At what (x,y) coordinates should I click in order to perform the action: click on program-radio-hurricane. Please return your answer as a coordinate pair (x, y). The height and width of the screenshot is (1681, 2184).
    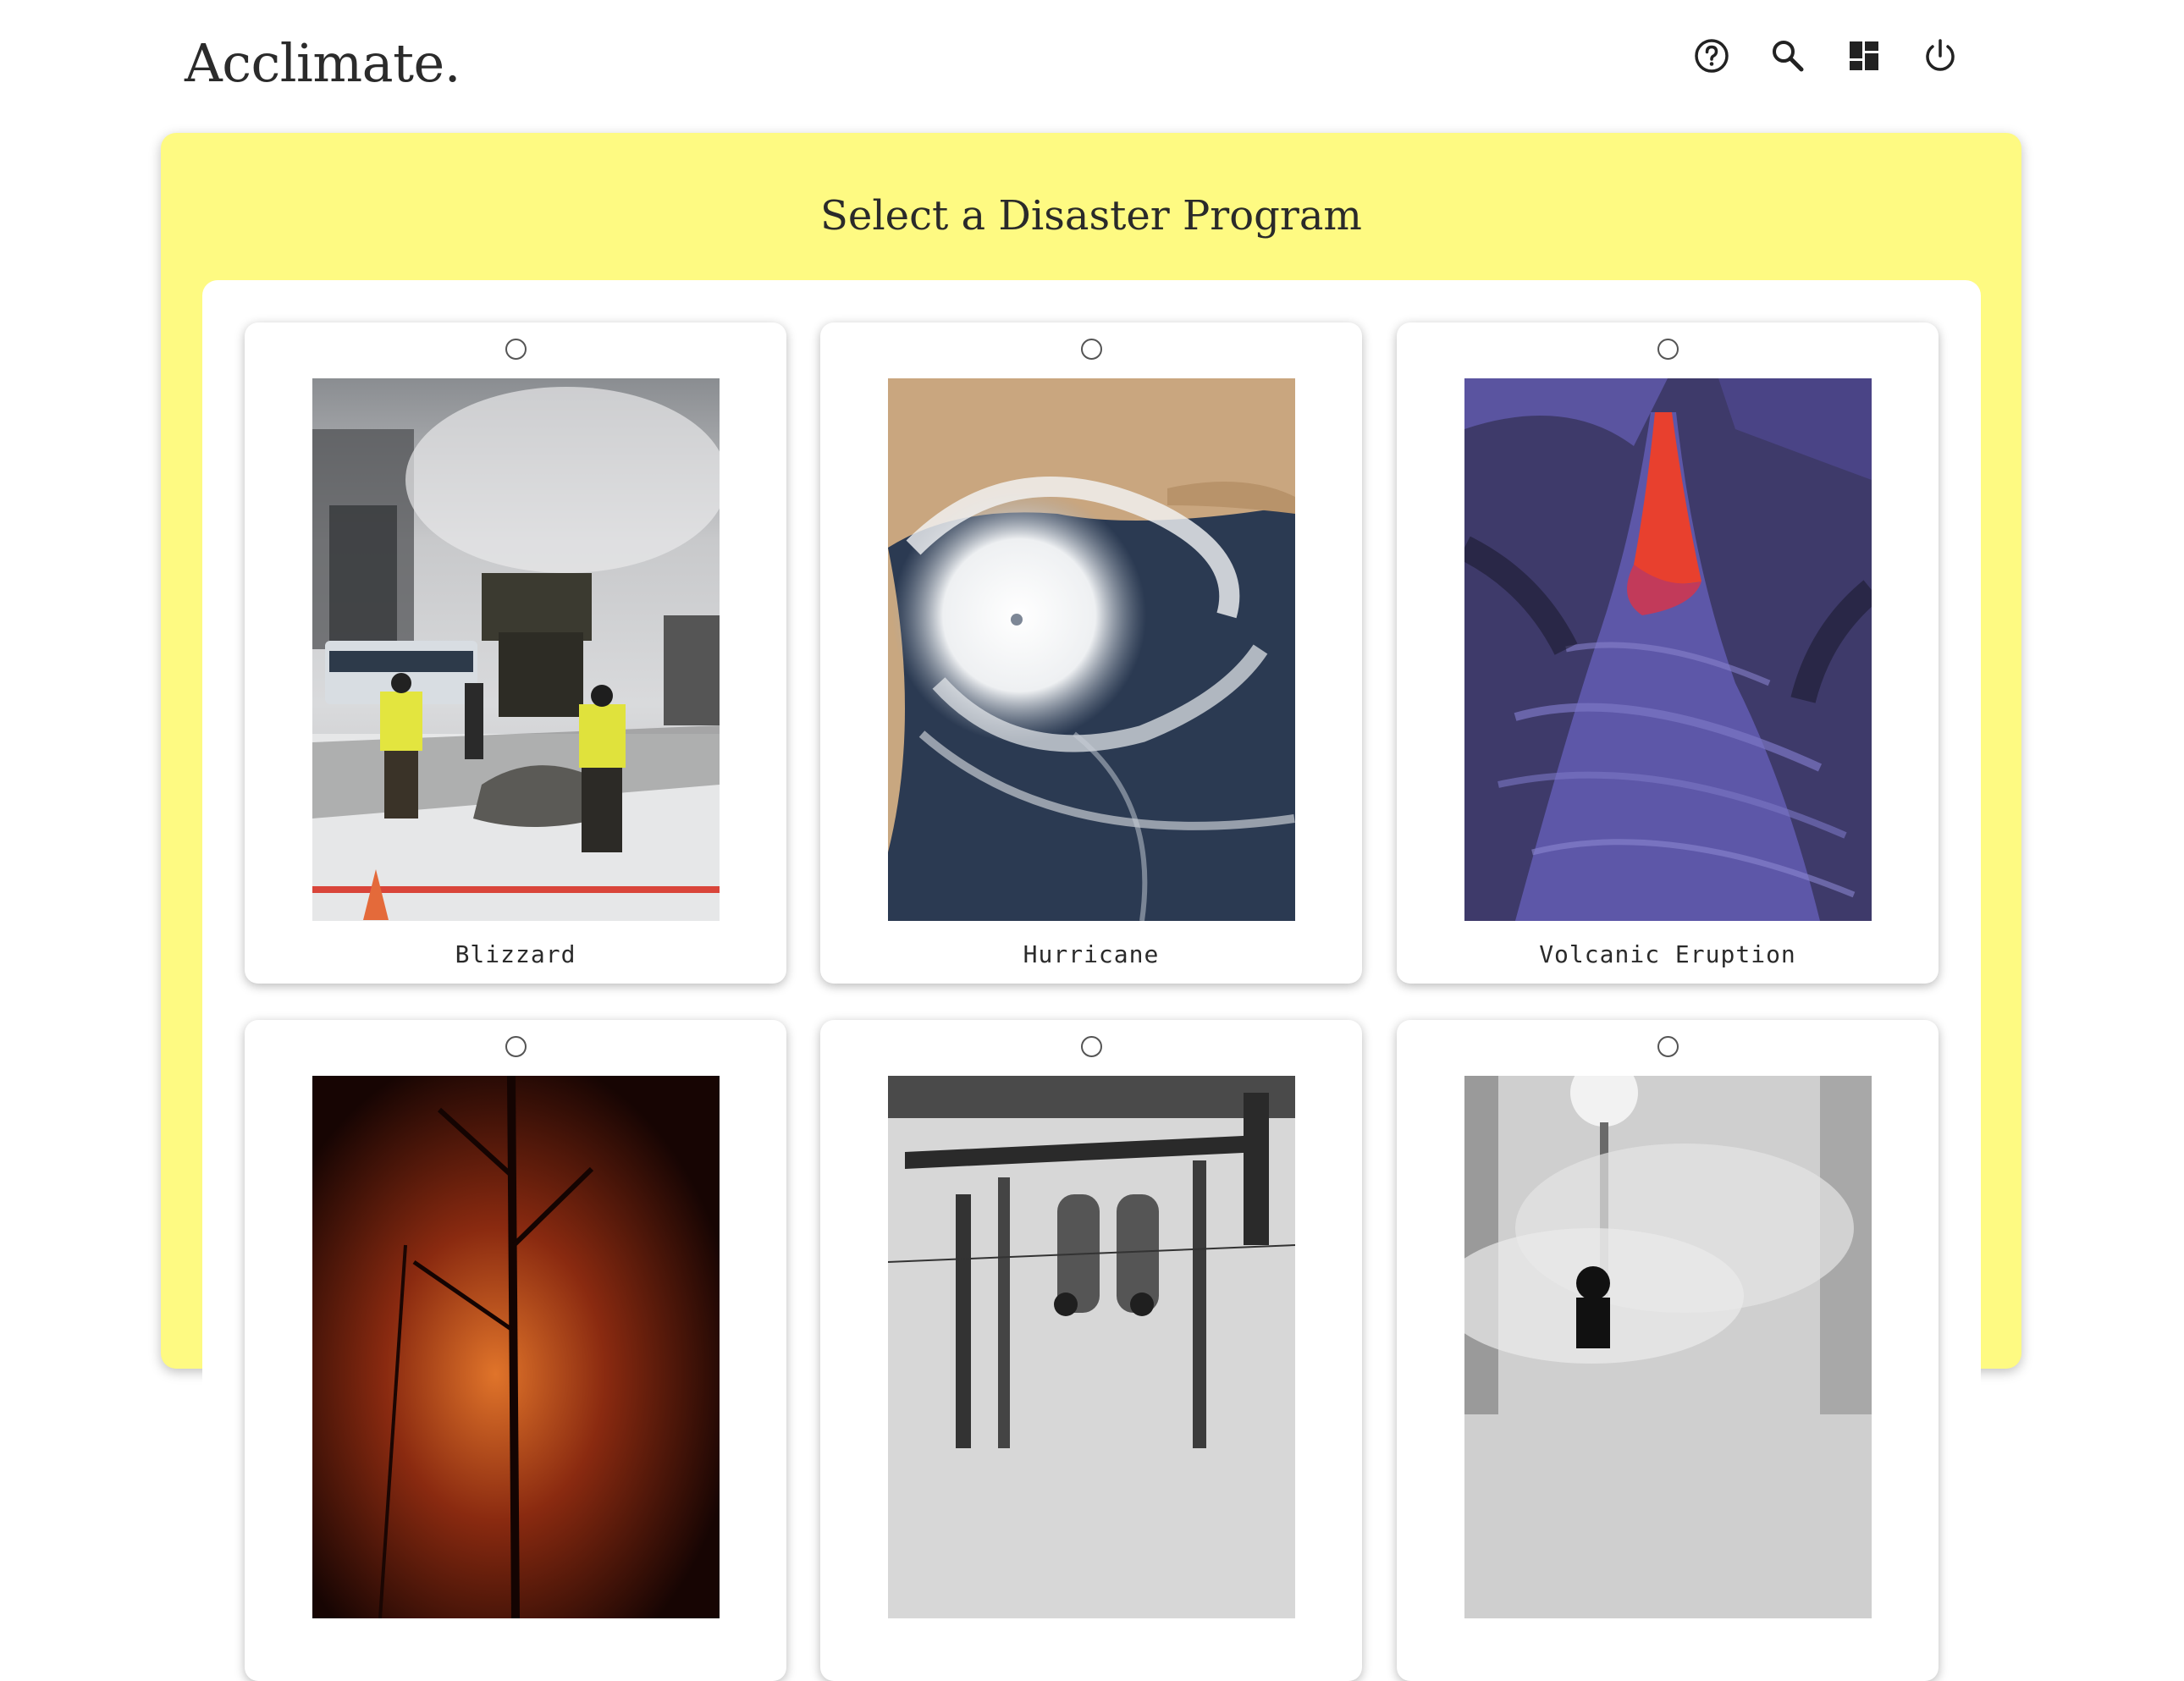
    Looking at the image, I should click on (1091, 349).